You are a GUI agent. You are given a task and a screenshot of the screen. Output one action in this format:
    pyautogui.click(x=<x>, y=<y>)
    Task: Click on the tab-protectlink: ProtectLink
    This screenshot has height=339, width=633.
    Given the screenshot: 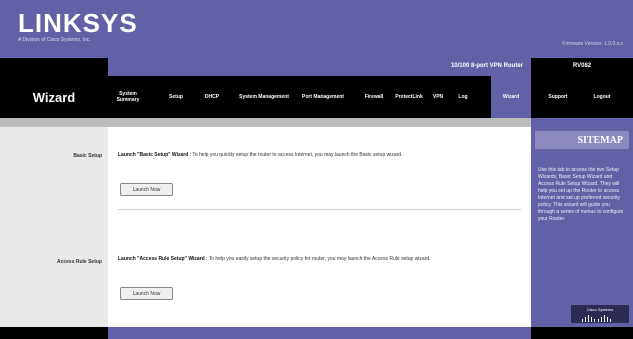 What is the action you would take?
    pyautogui.click(x=409, y=97)
    